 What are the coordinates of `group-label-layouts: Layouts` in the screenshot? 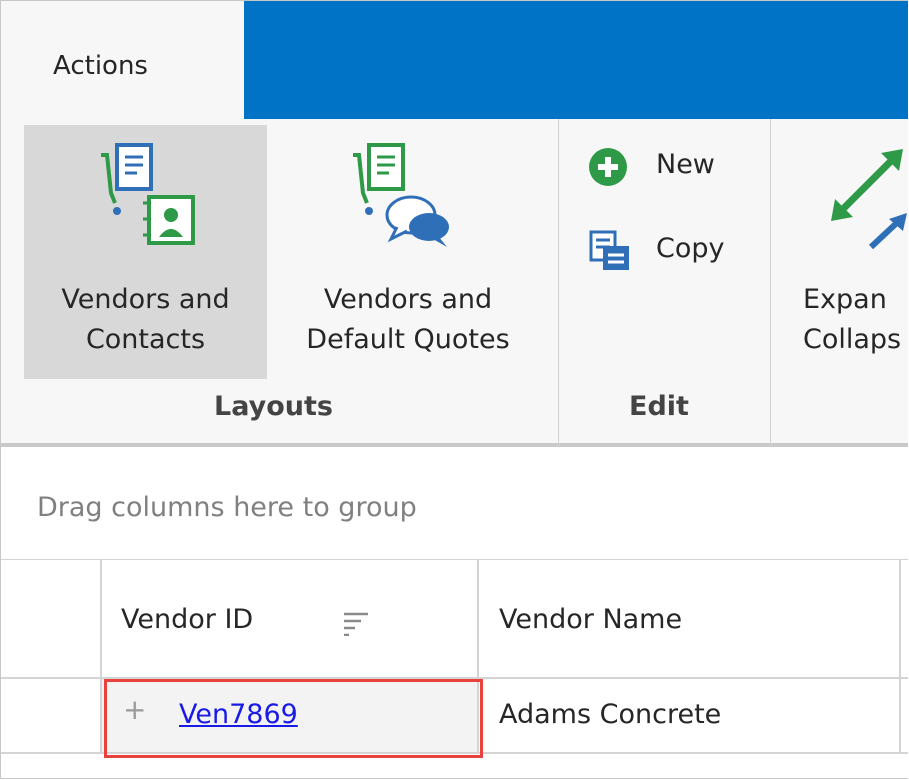 It's located at (273, 406).